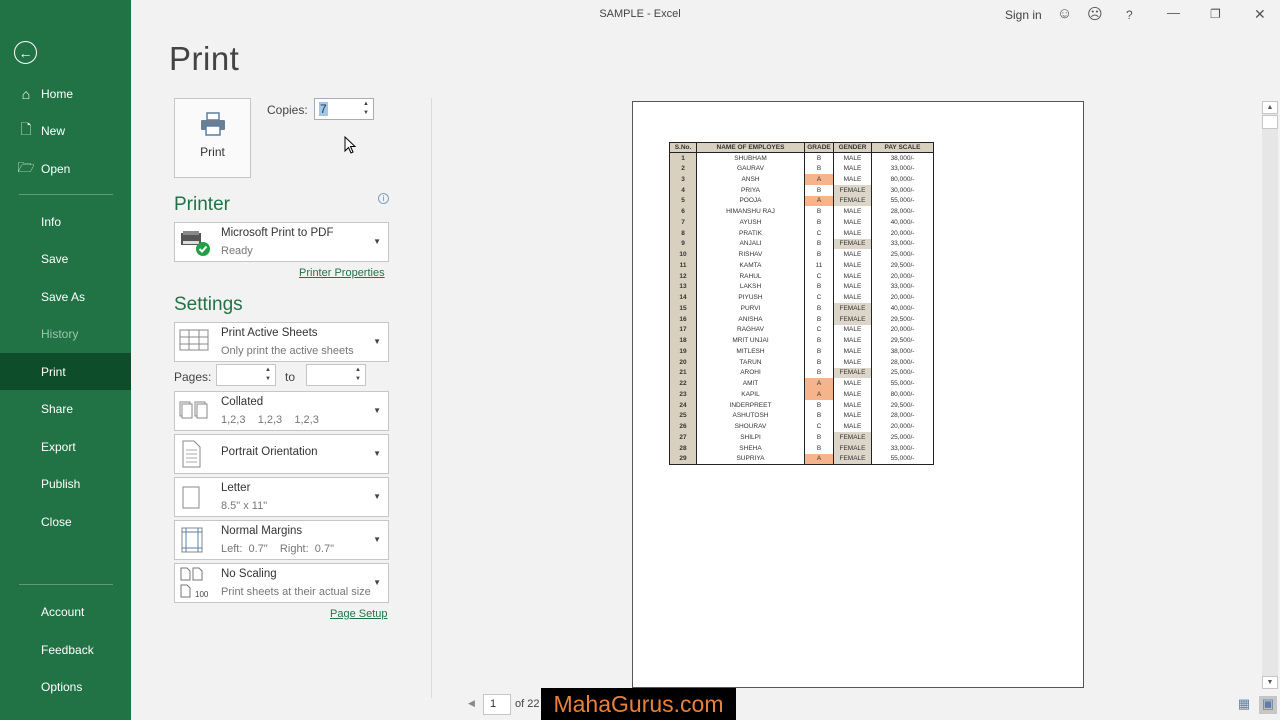 Image resolution: width=1280 pixels, height=720 pixels. Describe the element at coordinates (1064, 13) in the screenshot. I see `smiley-icon: ☺` at that location.